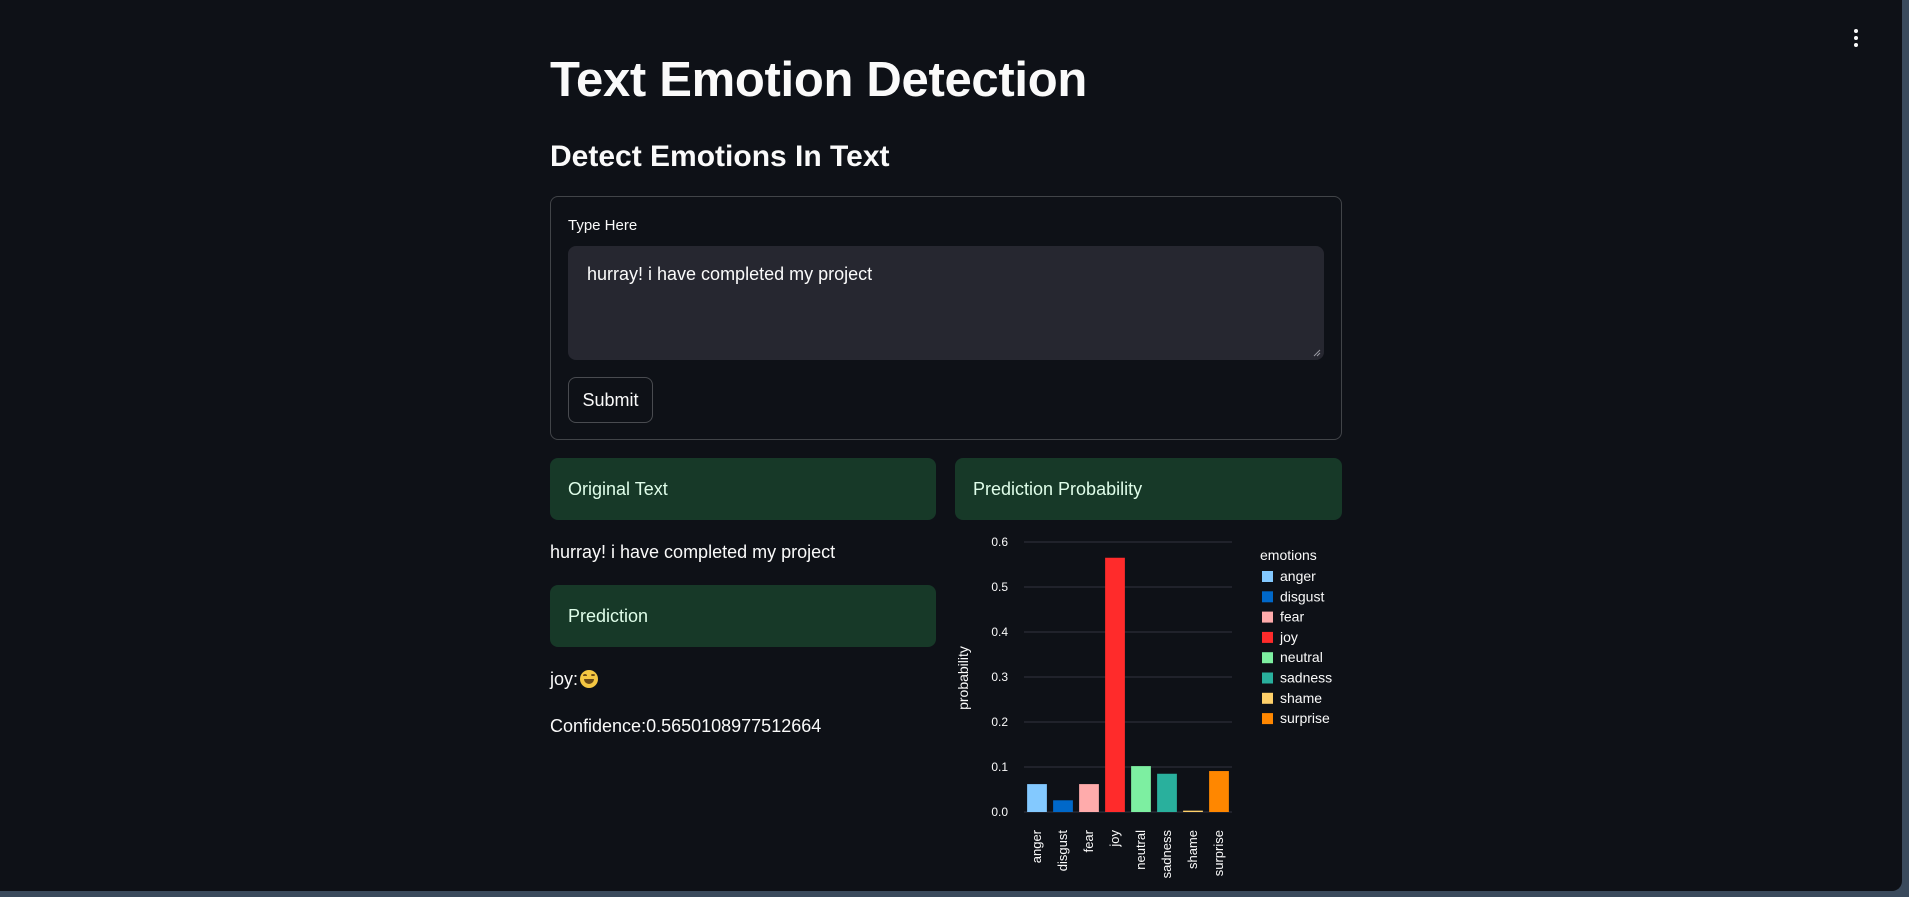  What do you see at coordinates (1036, 846) in the screenshot?
I see `x-tick-label: anger` at bounding box center [1036, 846].